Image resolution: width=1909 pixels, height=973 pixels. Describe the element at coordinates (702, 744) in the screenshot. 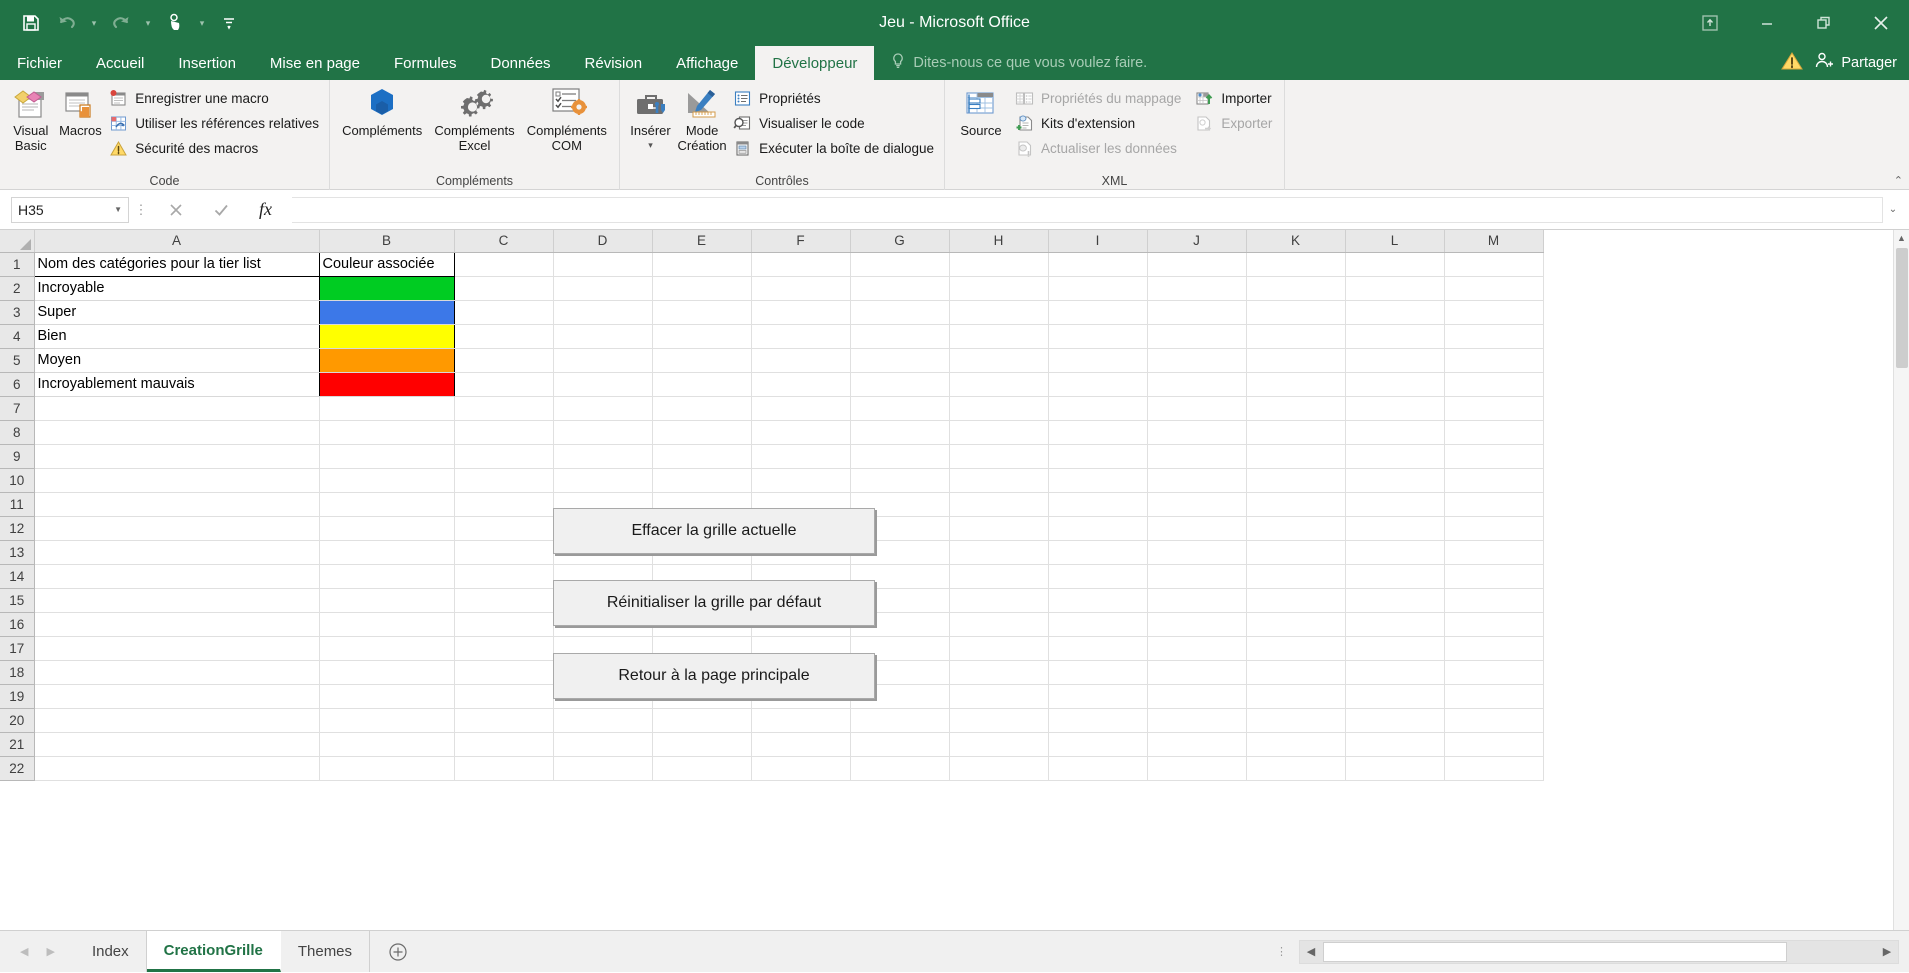

I see `cell-E21` at that location.